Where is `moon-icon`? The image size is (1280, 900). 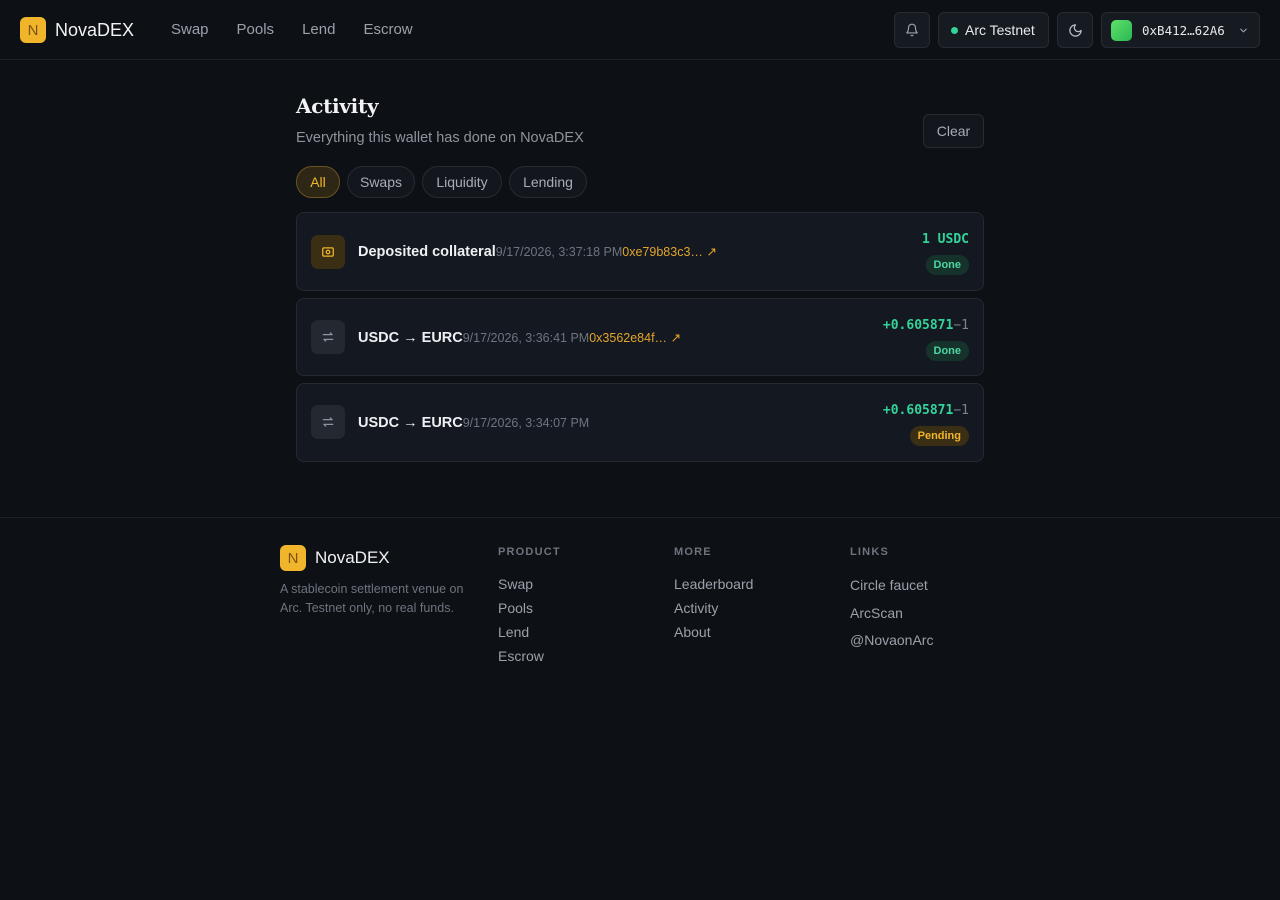
moon-icon is located at coordinates (1075, 30).